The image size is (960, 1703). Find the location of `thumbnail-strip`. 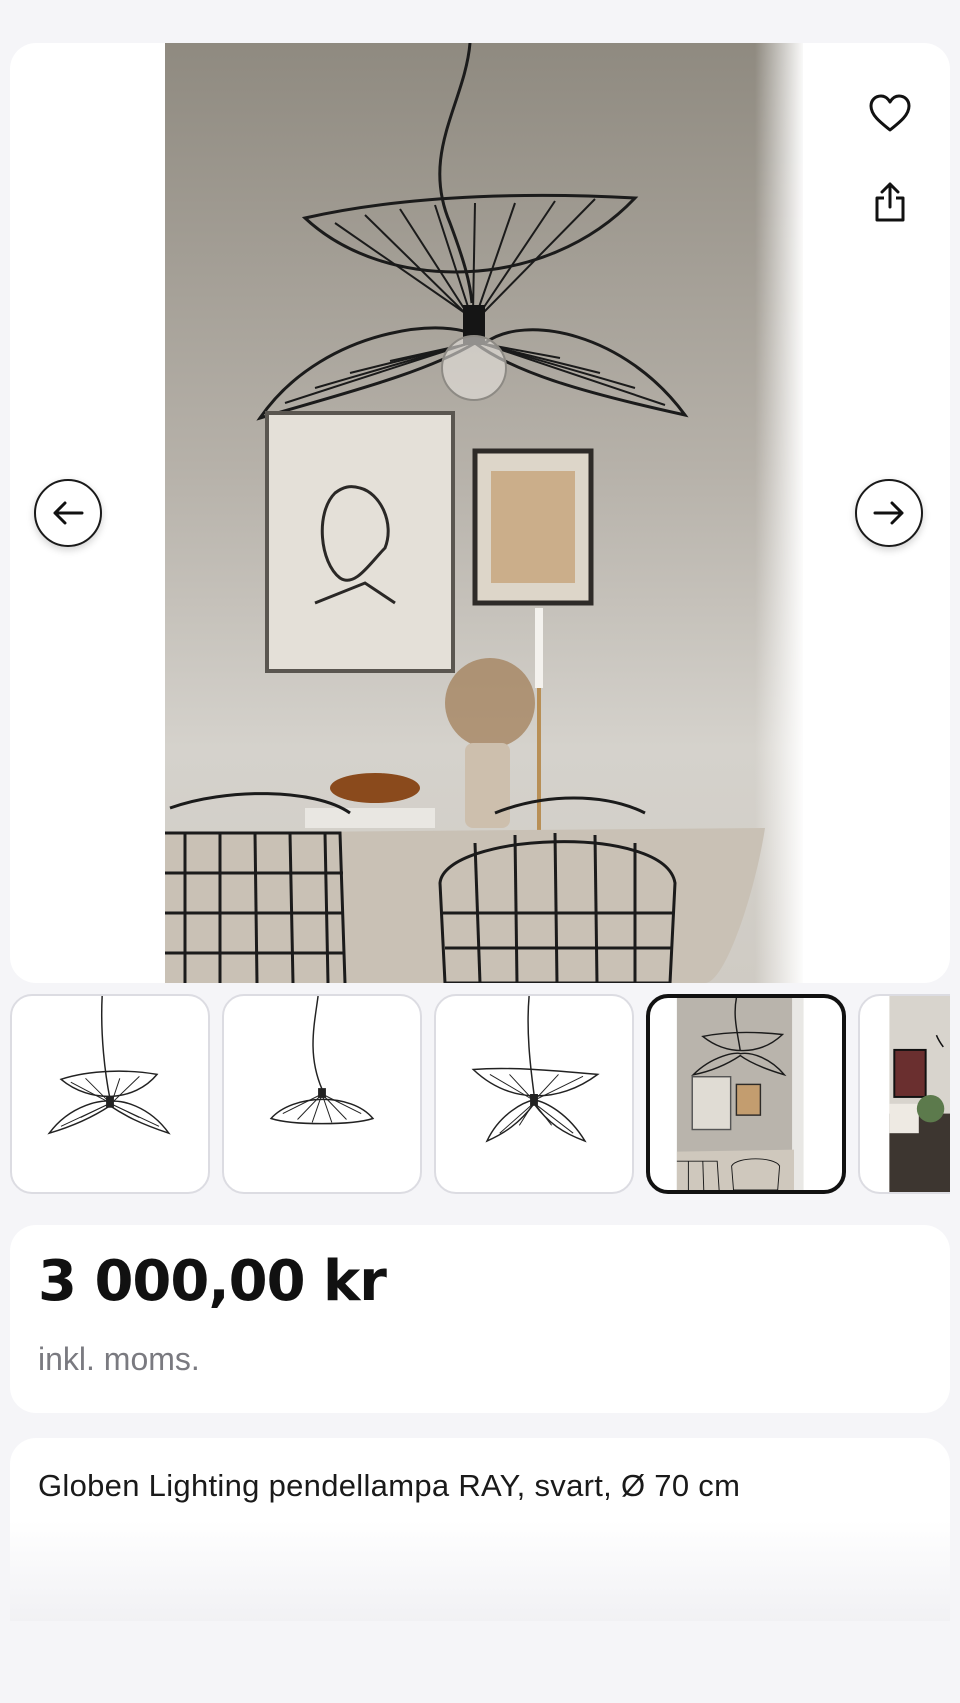

thumbnail-strip is located at coordinates (480, 1095).